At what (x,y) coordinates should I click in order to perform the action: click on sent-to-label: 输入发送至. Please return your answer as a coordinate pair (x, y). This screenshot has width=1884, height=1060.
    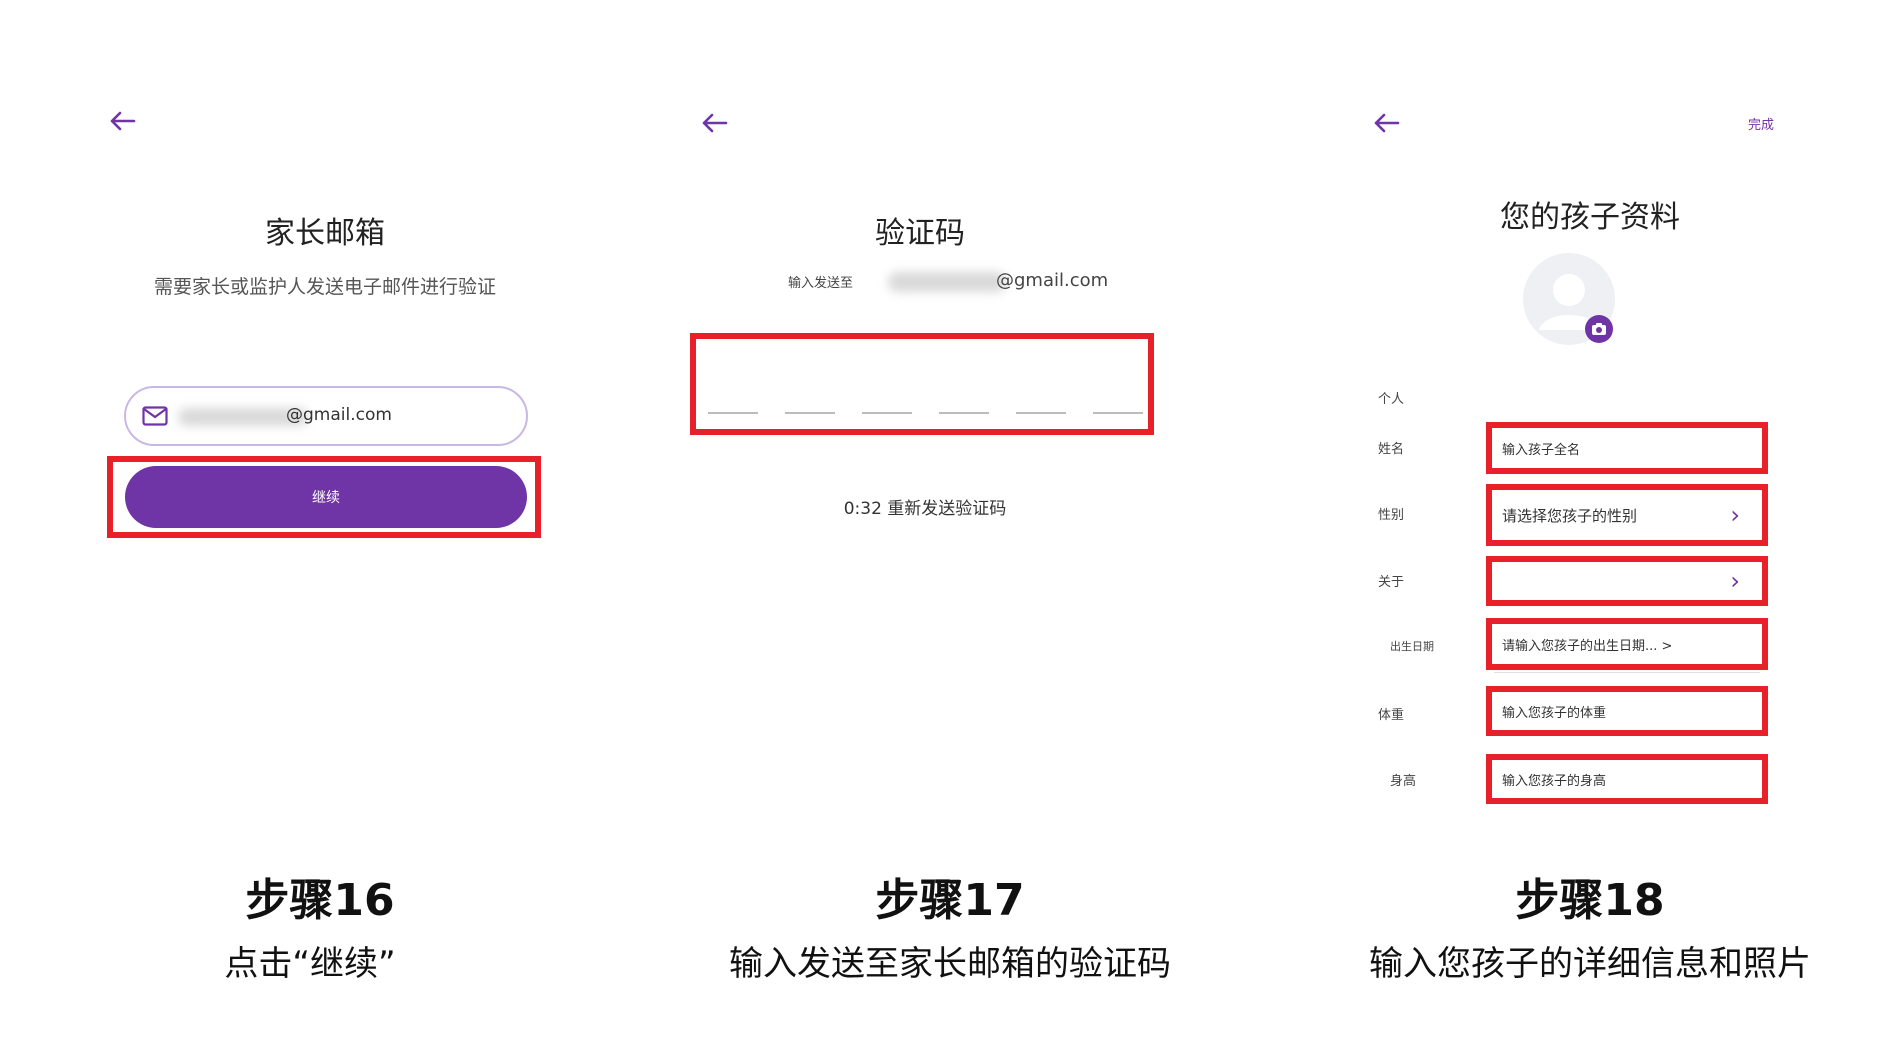
    Looking at the image, I should click on (821, 283).